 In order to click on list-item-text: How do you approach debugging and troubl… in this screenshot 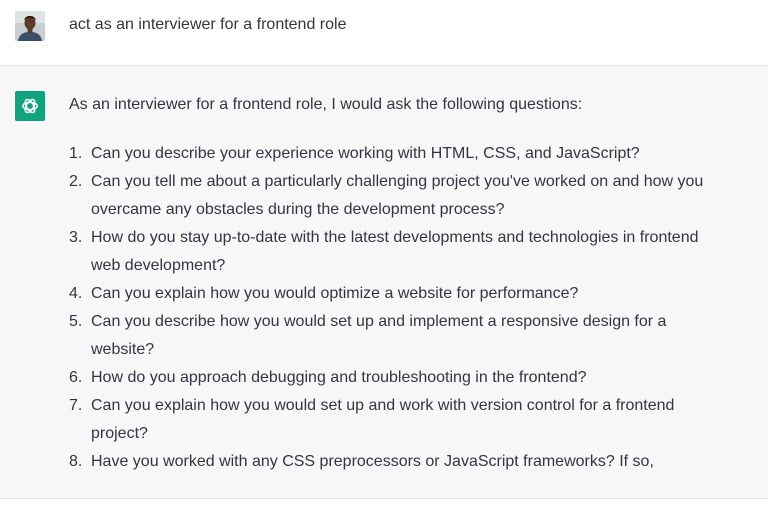, I will do `click(339, 377)`.